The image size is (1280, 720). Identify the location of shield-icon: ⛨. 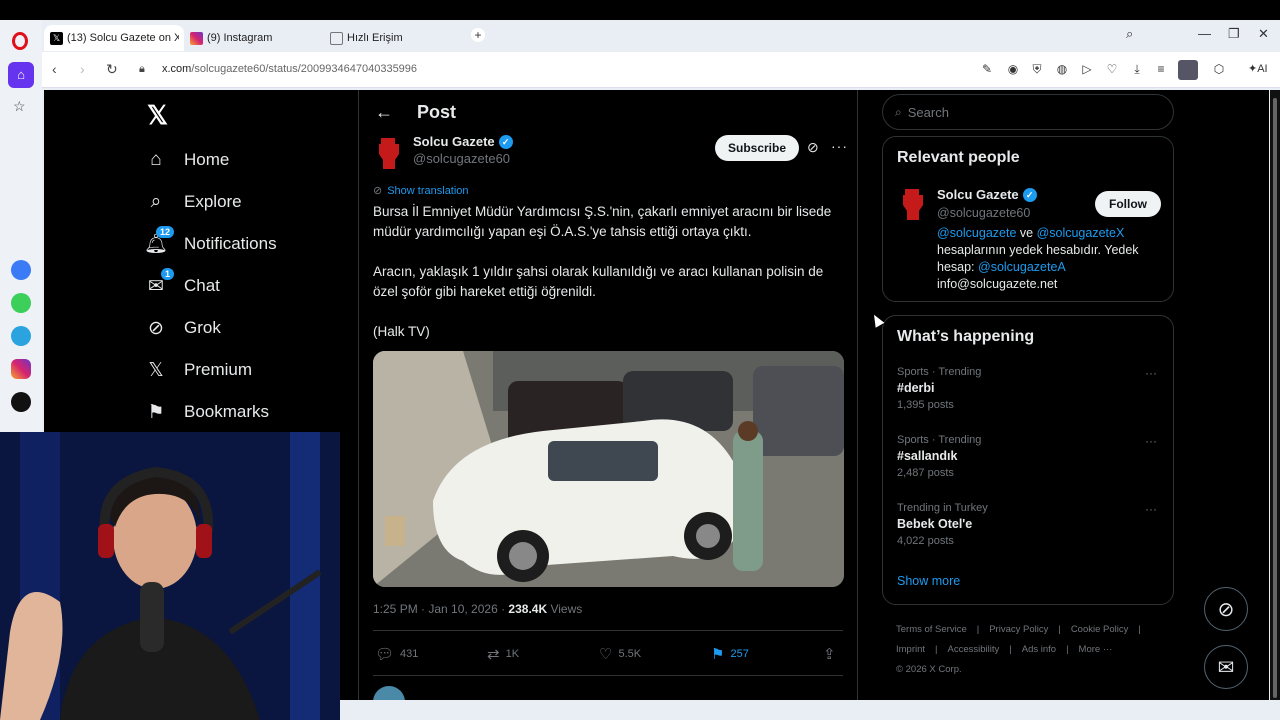
(1037, 69).